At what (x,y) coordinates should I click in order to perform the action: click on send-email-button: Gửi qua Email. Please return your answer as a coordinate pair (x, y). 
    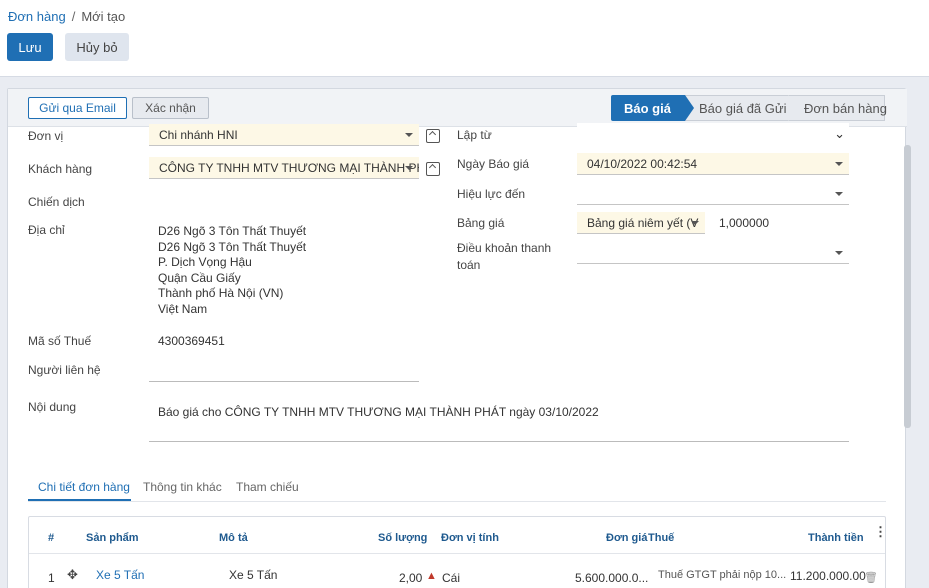
    Looking at the image, I should click on (77, 108).